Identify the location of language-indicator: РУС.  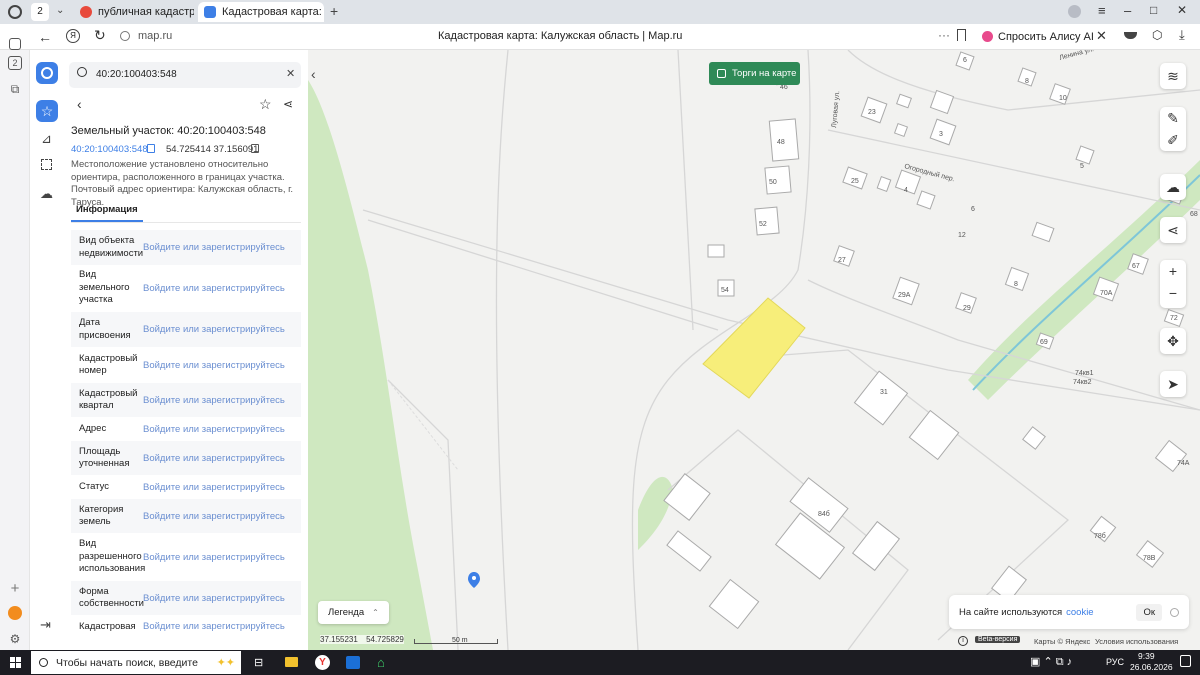
(1115, 662).